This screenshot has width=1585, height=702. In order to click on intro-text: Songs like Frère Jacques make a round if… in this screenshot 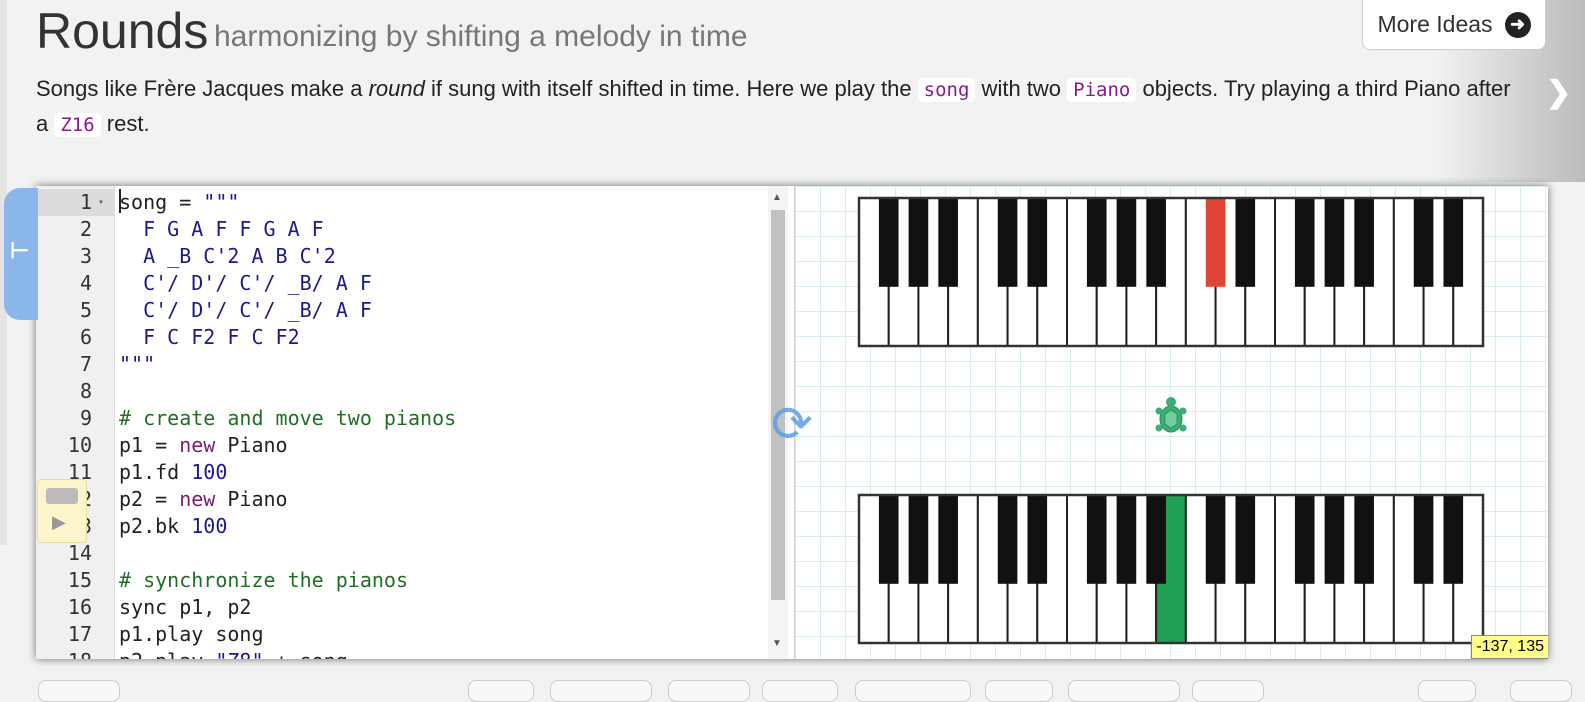, I will do `click(781, 107)`.